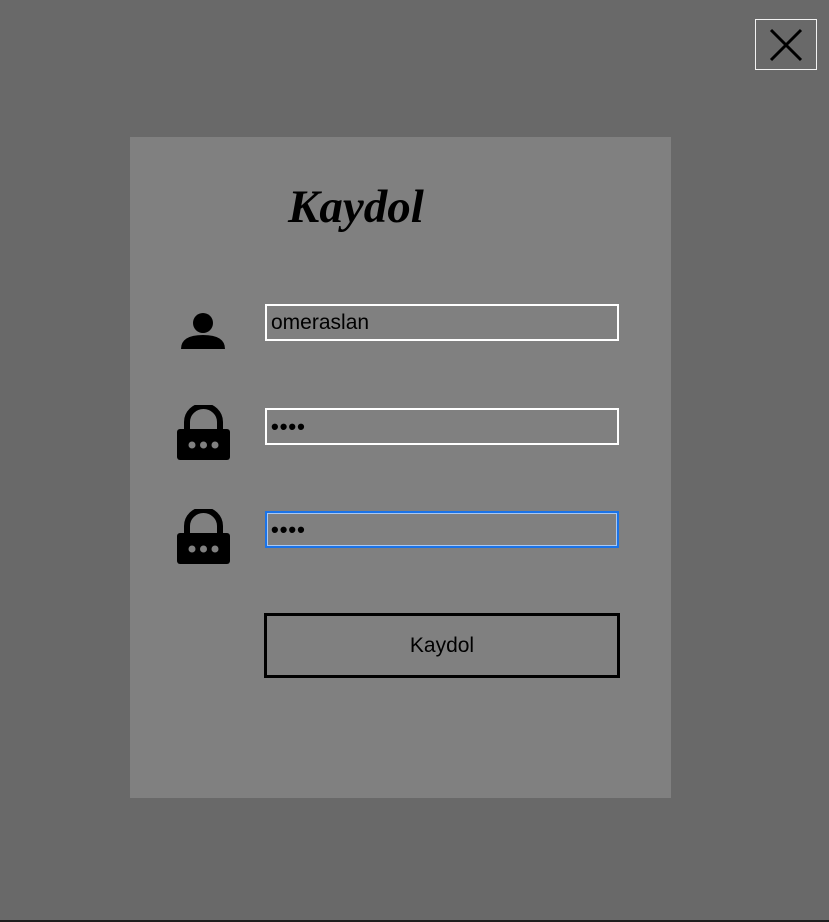  I want to click on user-icon, so click(203, 331).